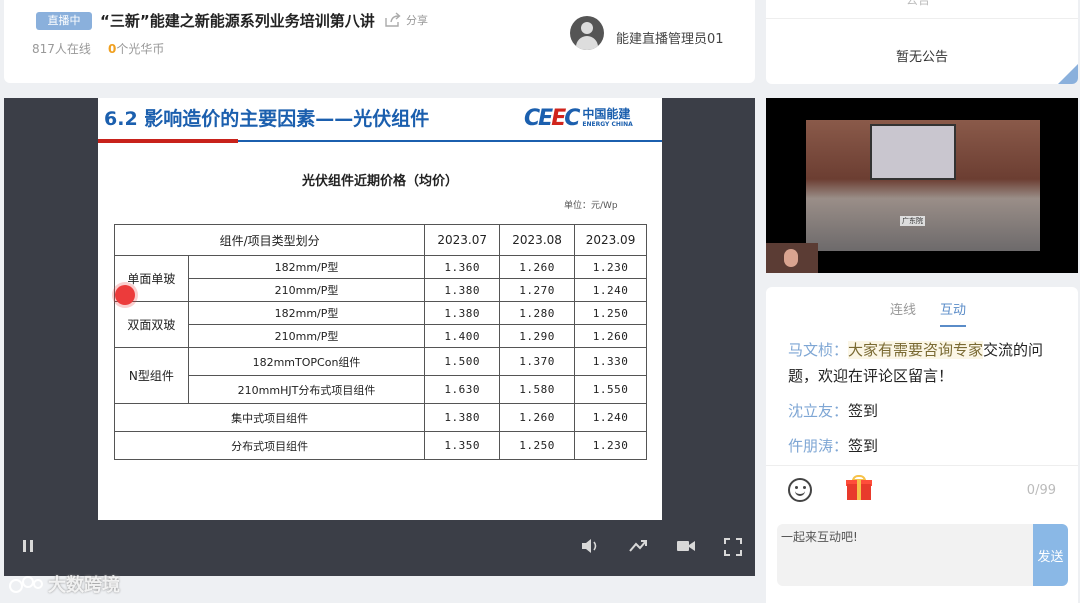 This screenshot has width=1080, height=603. What do you see at coordinates (379, 181) in the screenshot?
I see `table-title: 光伏组件近期价格（均价）` at bounding box center [379, 181].